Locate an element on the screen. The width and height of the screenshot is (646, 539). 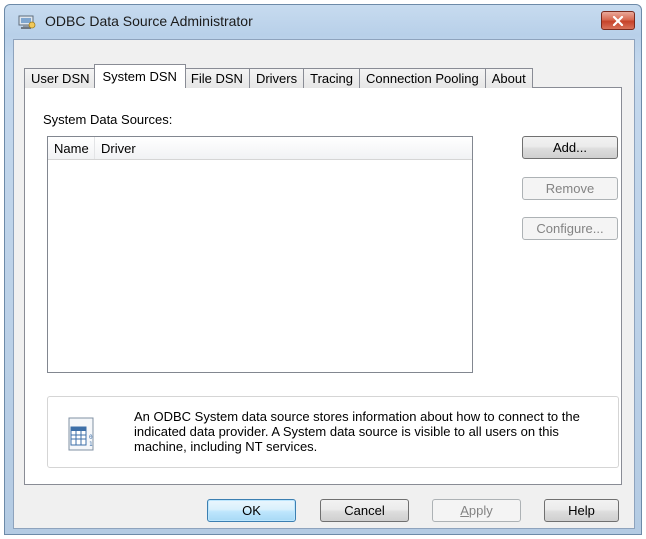
column-header-driver: Driver is located at coordinates (283, 148).